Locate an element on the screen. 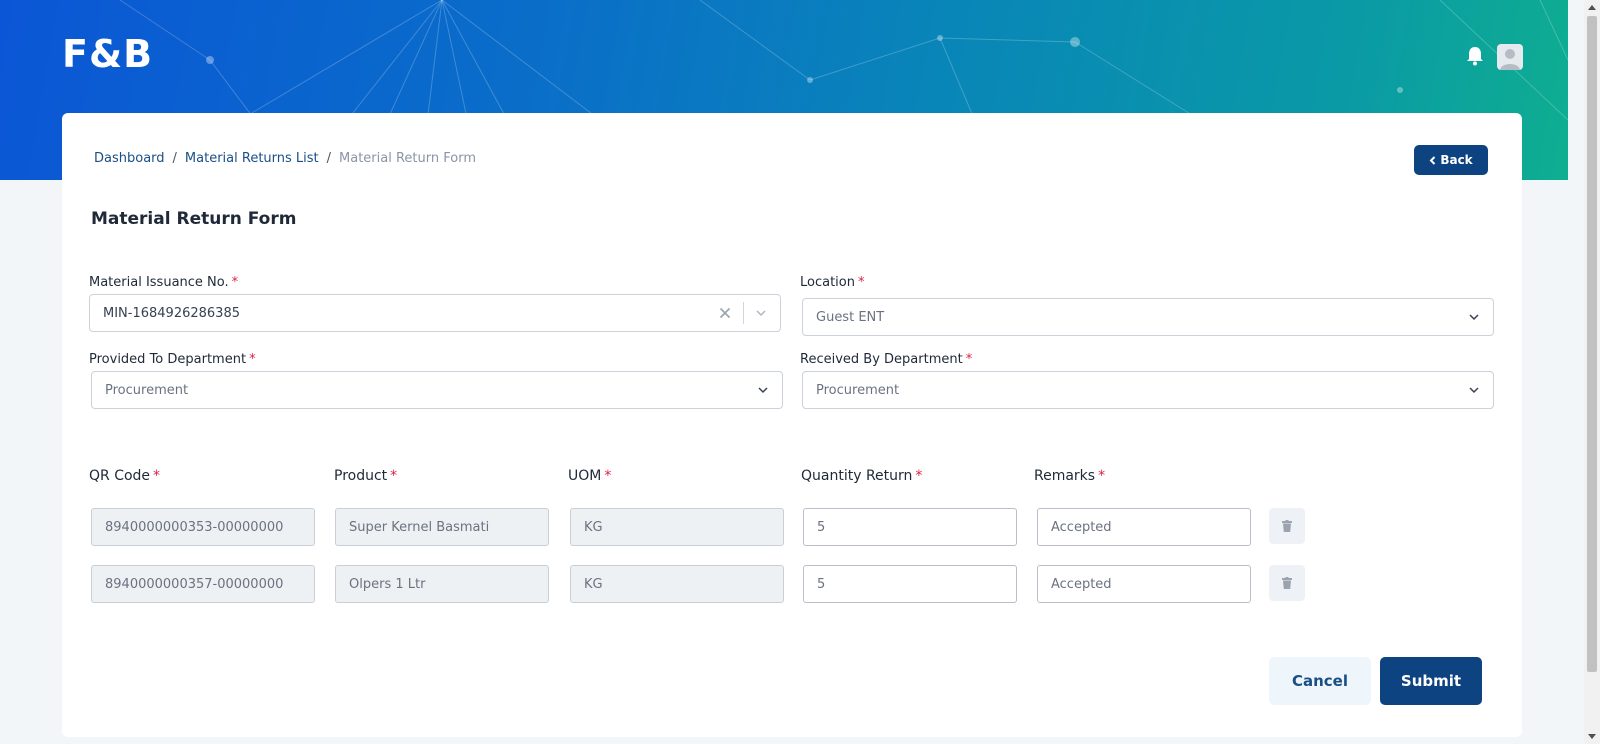 The image size is (1600, 744). scroll-down-icon is located at coordinates (1592, 736).